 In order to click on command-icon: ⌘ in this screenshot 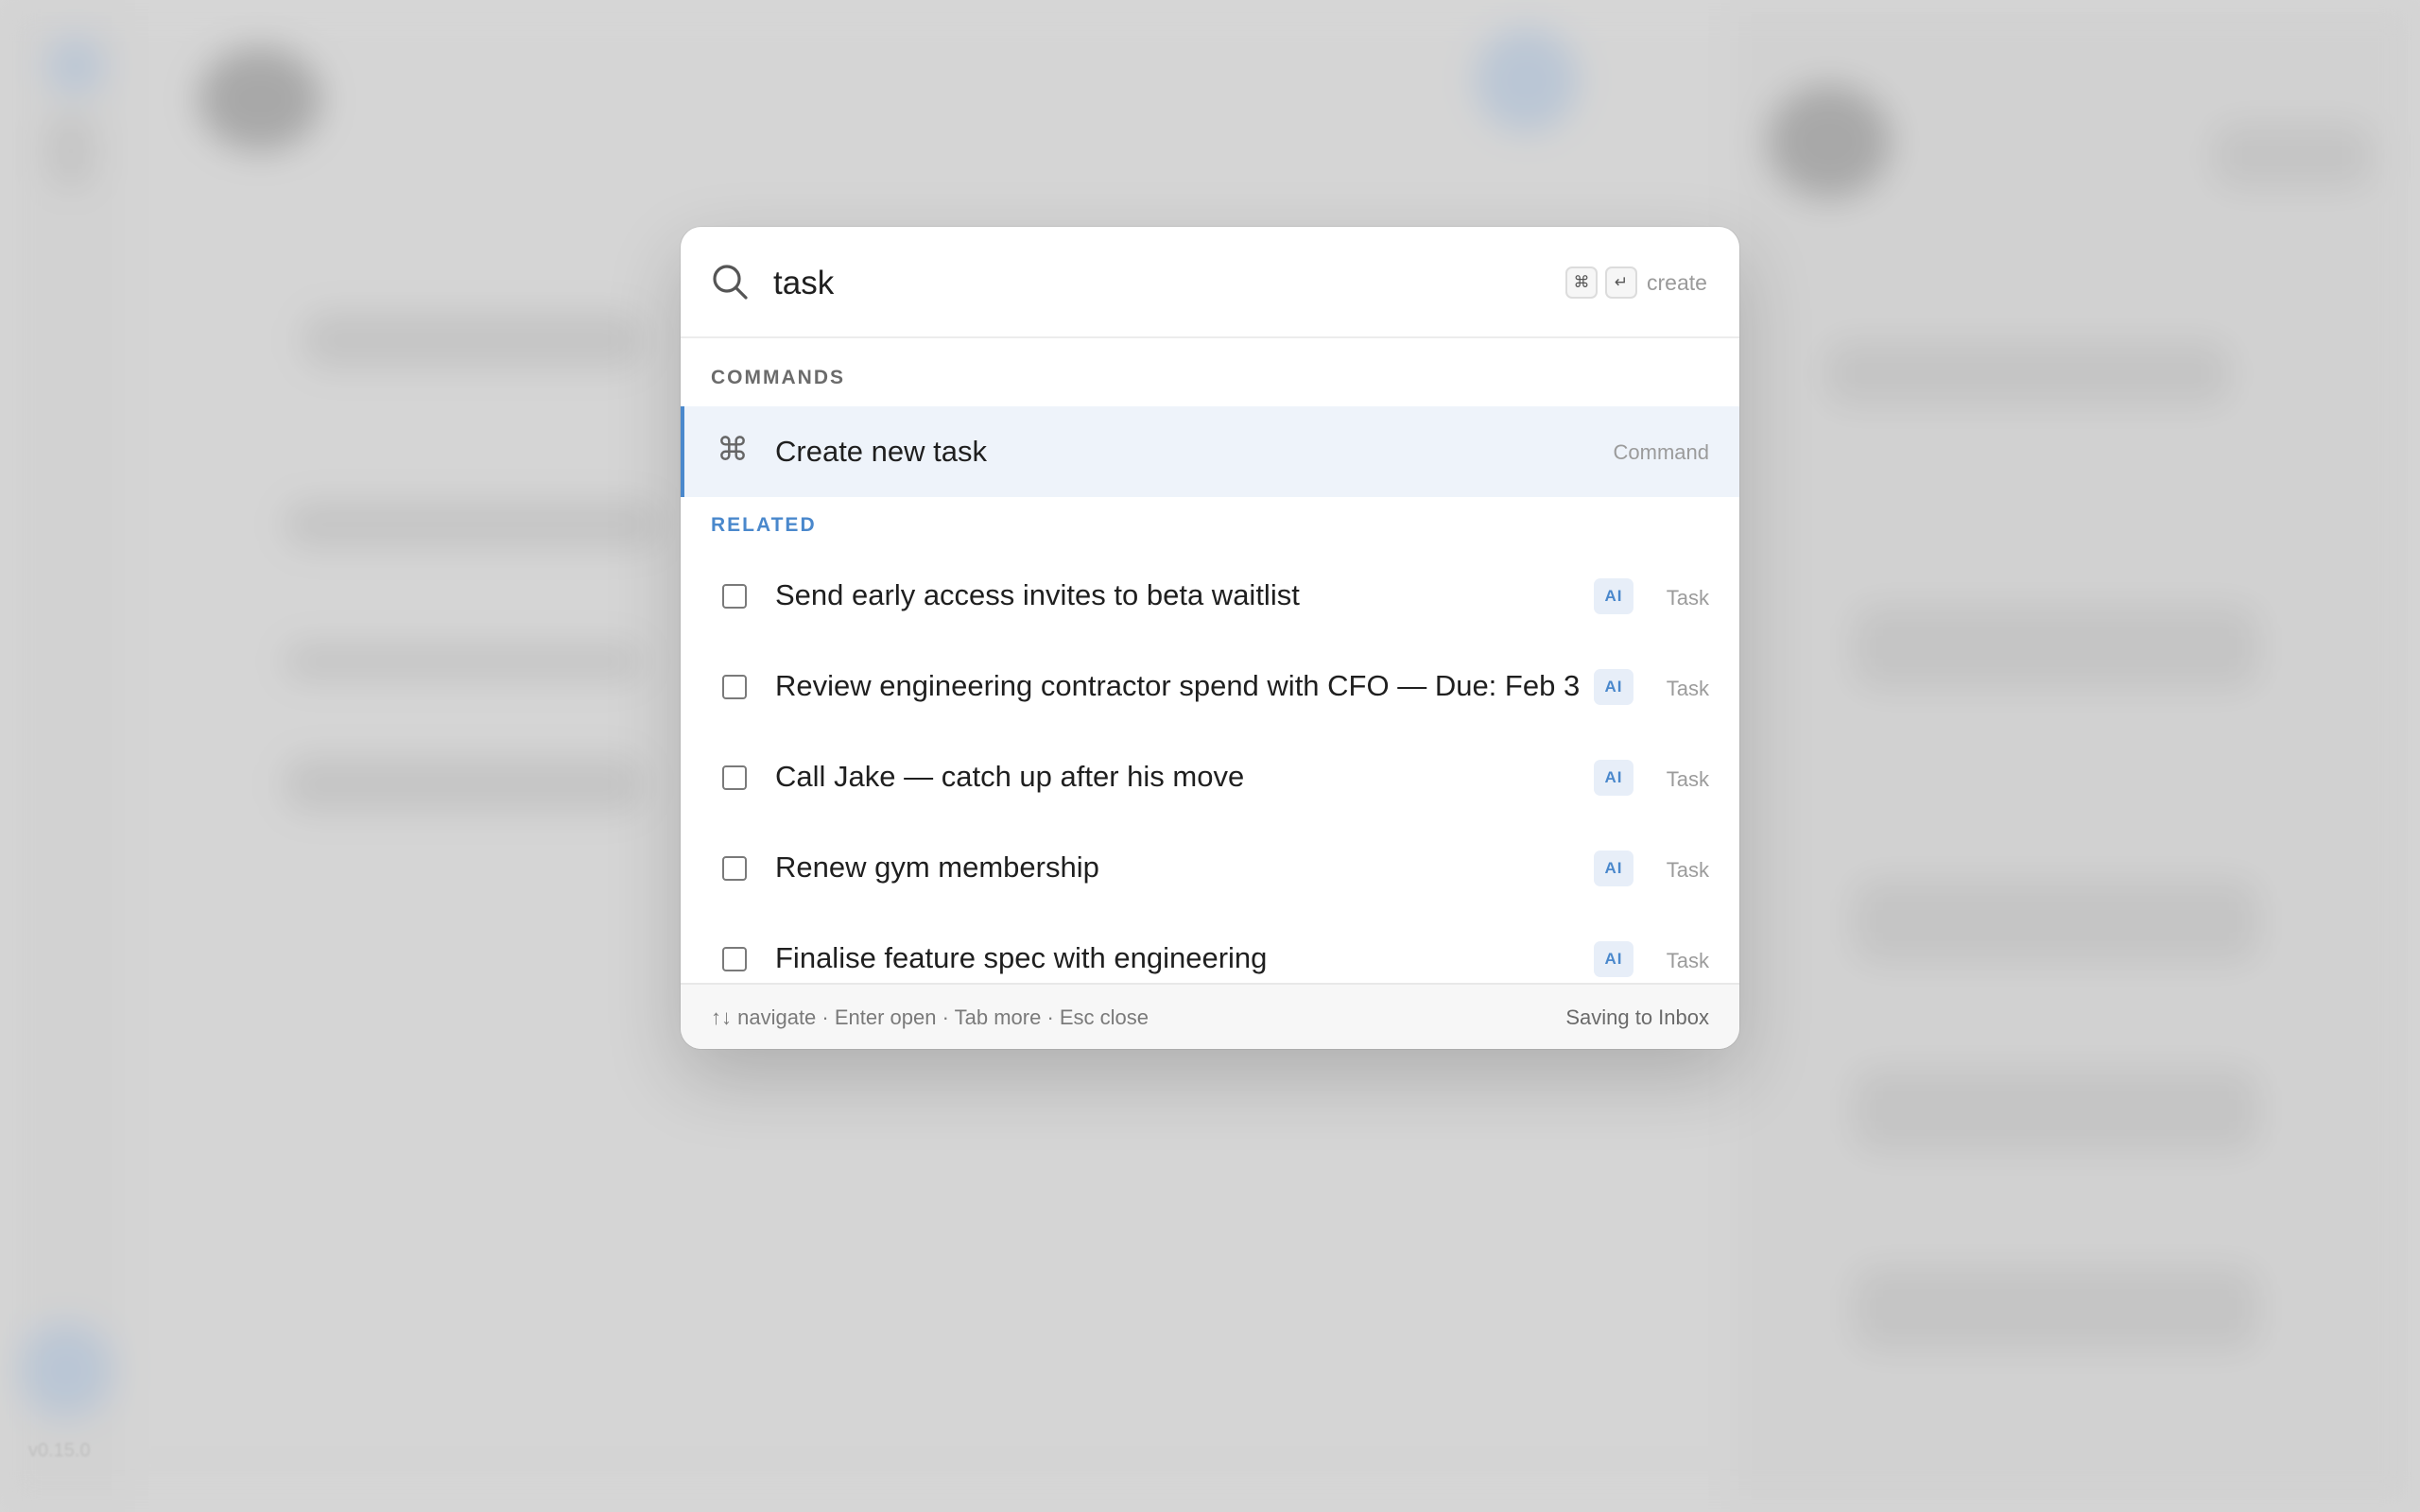, I will do `click(733, 450)`.